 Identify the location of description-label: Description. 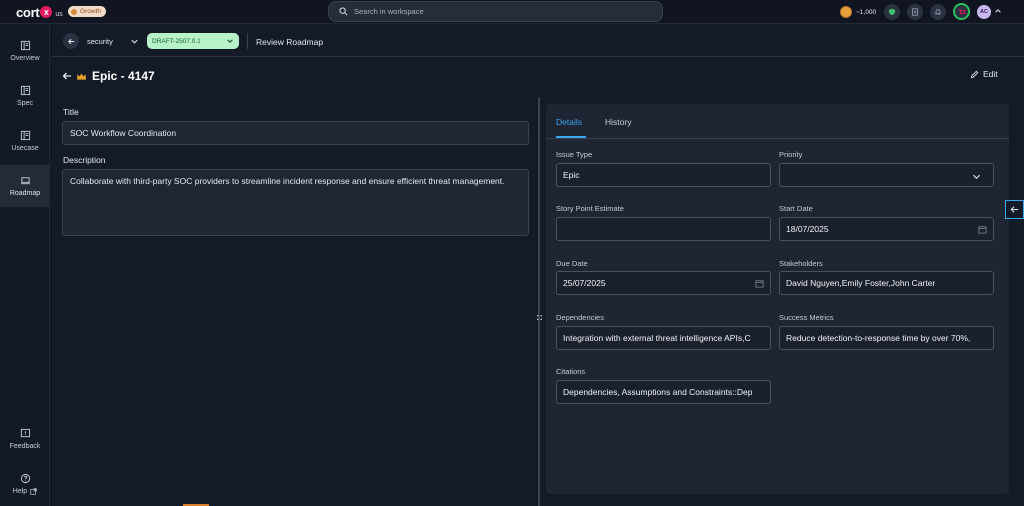
(84, 160).